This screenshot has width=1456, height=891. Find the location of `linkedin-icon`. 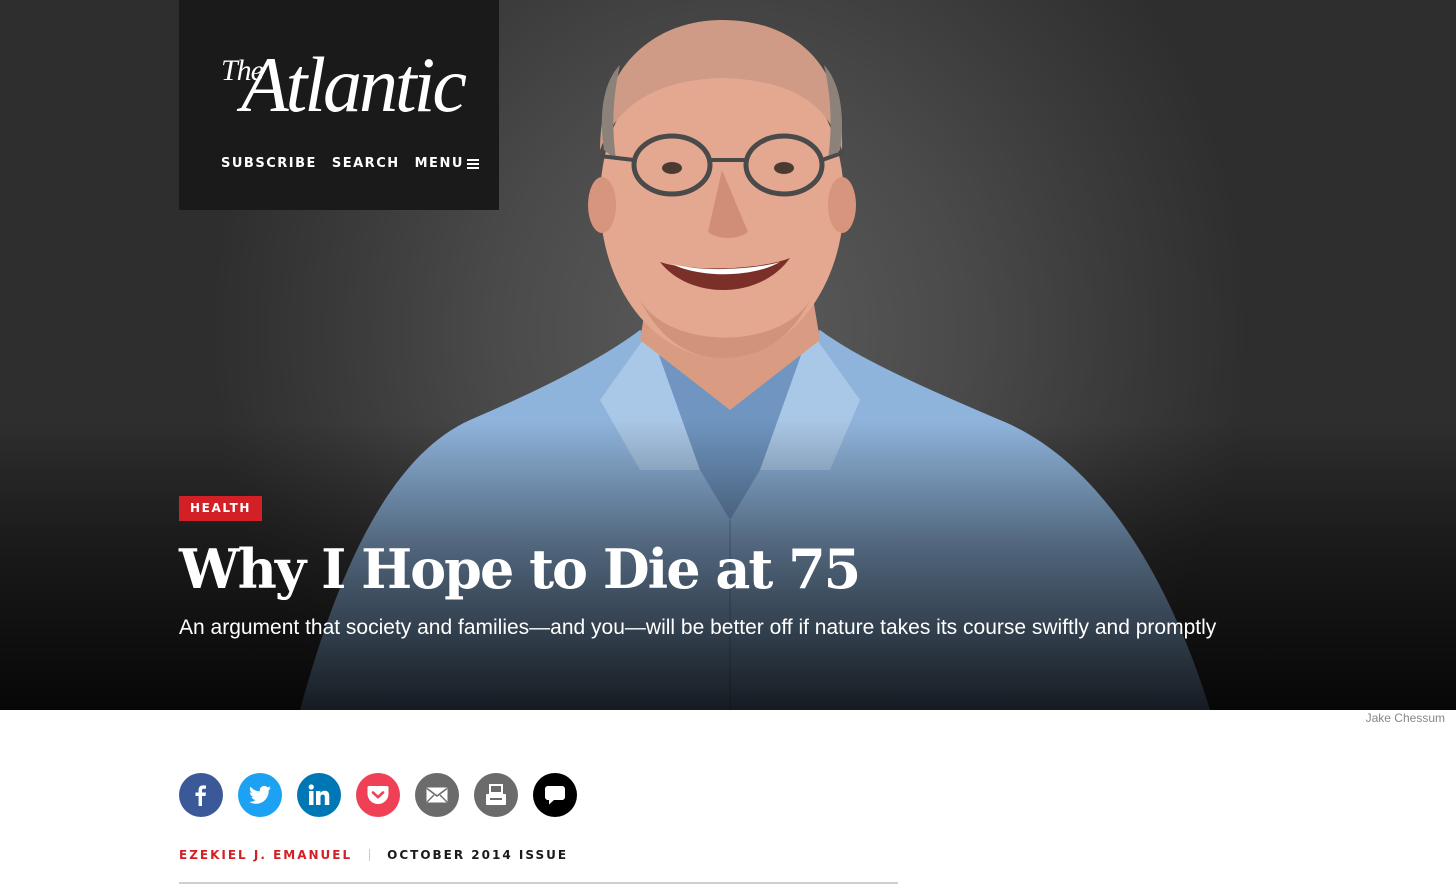

linkedin-icon is located at coordinates (319, 794).